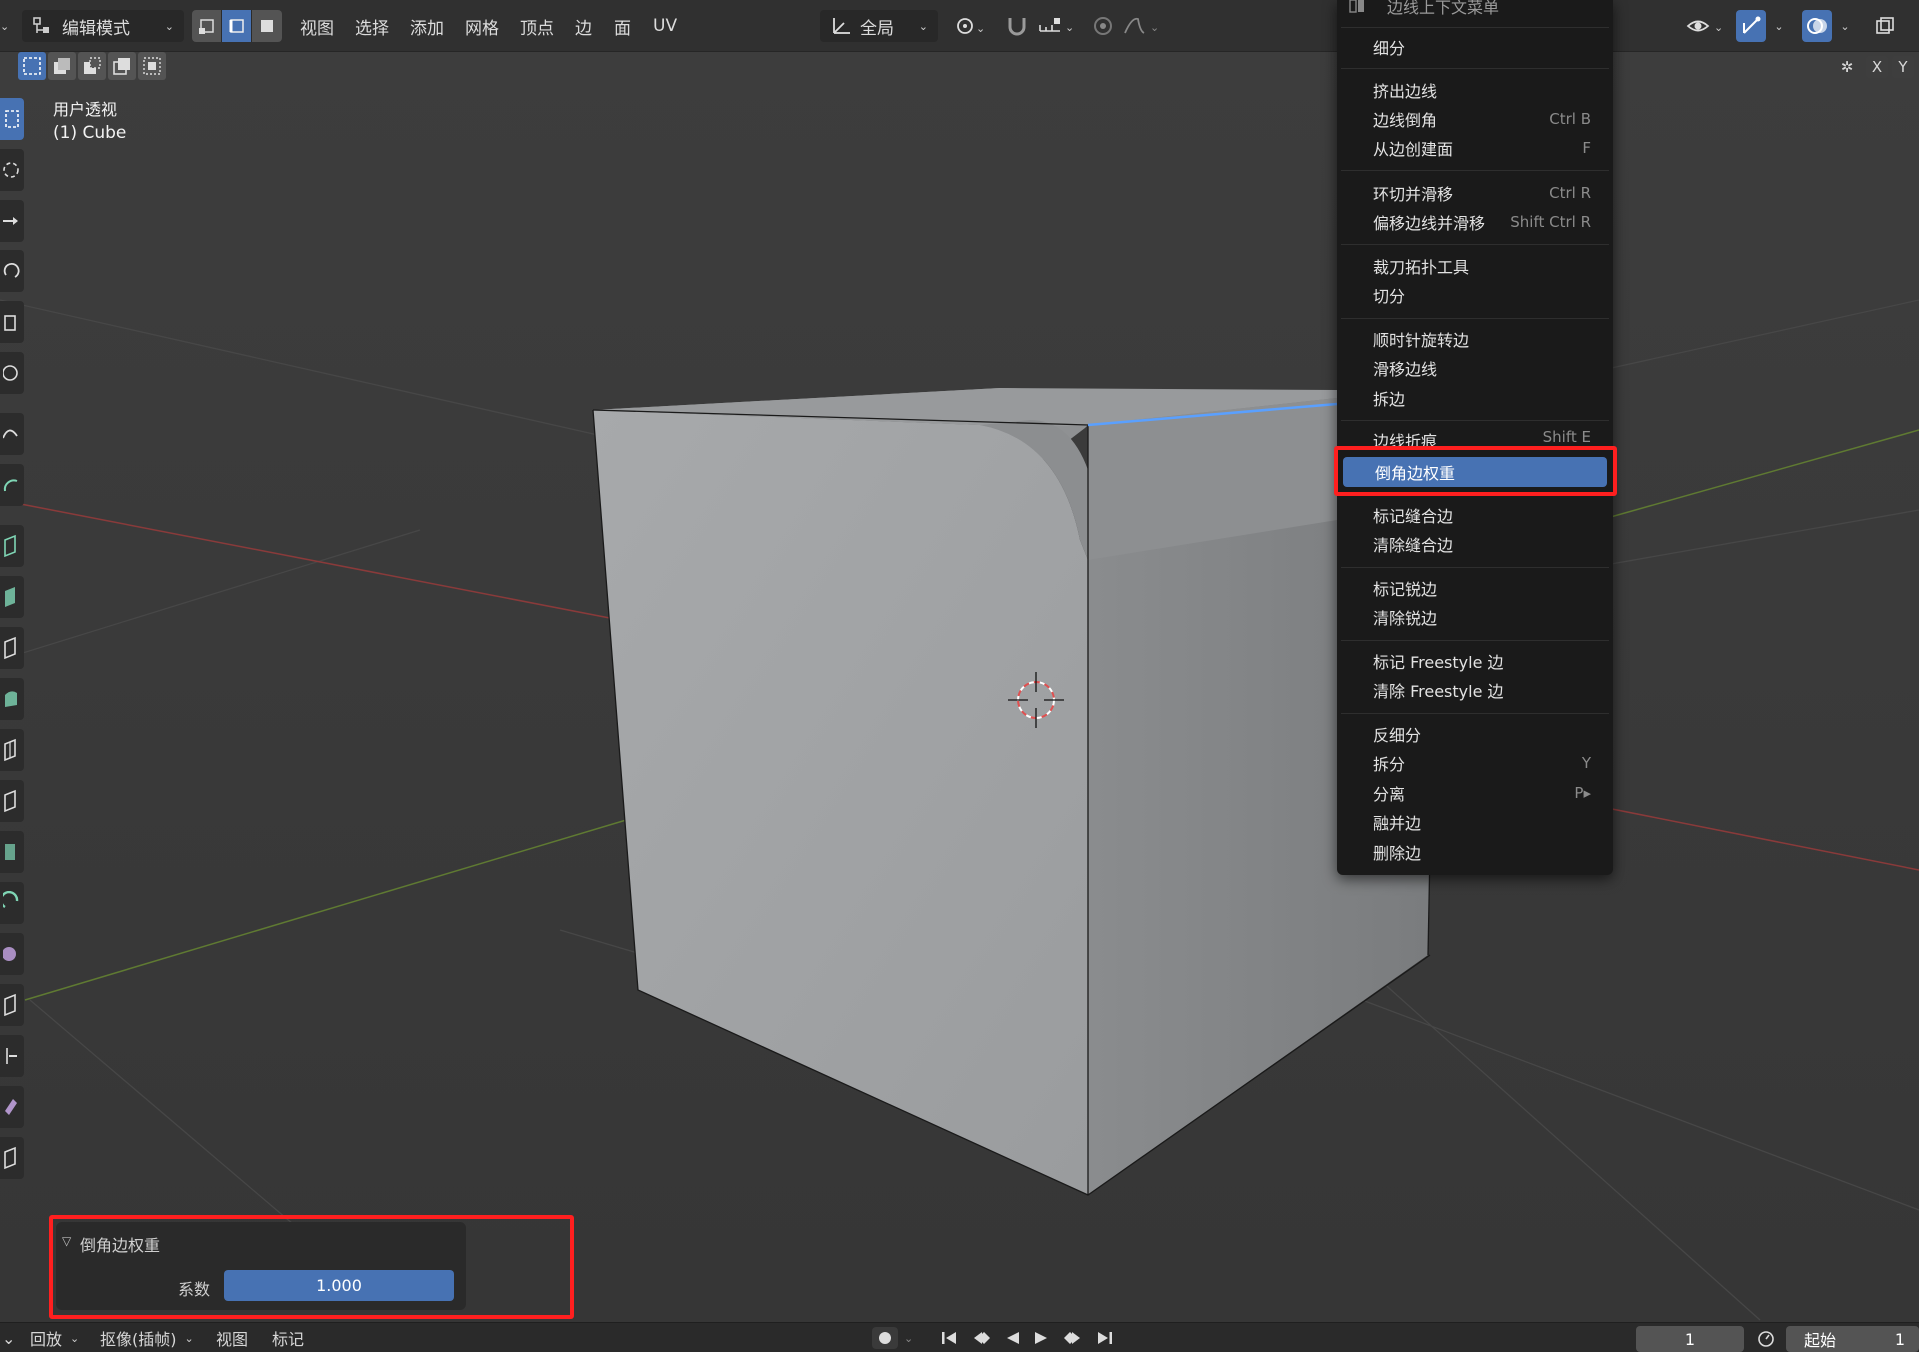 Image resolution: width=1919 pixels, height=1352 pixels. What do you see at coordinates (1475, 339) in the screenshot?
I see `menu-item-rotate-edge-cw: 顺时针旋转边` at bounding box center [1475, 339].